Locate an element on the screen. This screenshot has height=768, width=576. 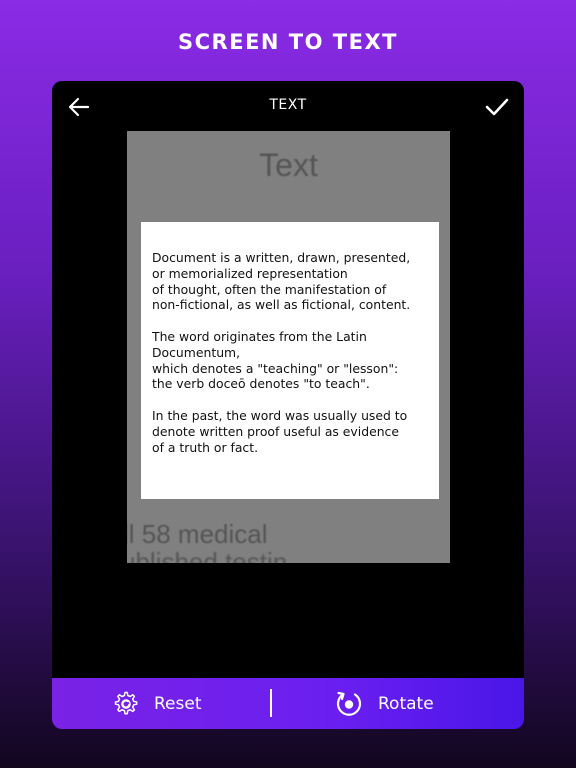
screen-title: TEXT is located at coordinates (288, 105).